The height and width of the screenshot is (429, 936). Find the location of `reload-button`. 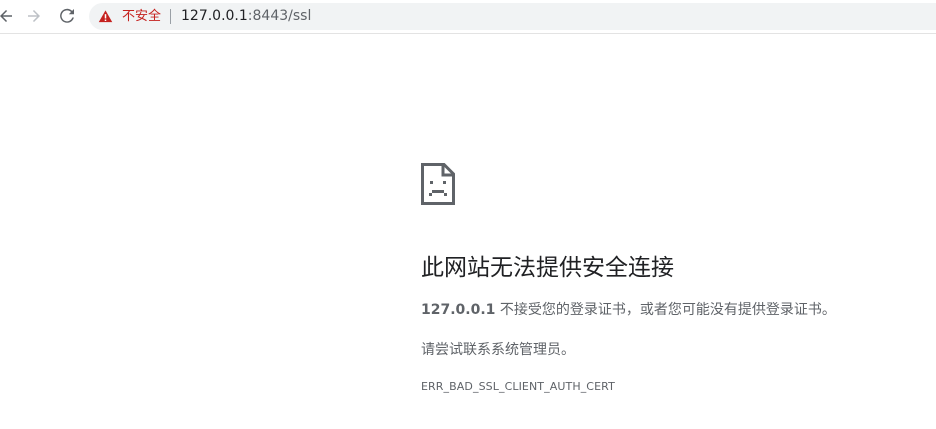

reload-button is located at coordinates (67, 16).